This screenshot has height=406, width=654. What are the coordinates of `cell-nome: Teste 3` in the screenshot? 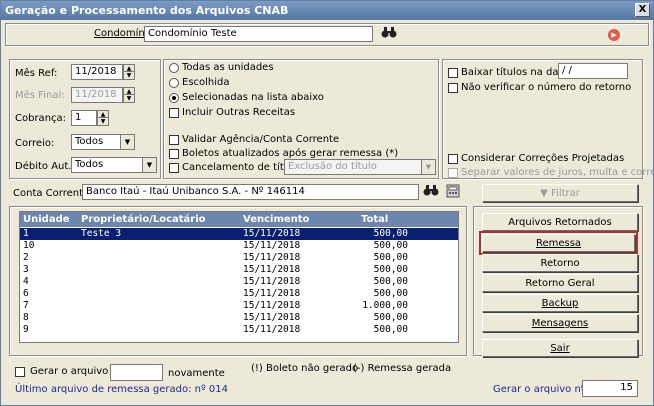 It's located at (101, 233).